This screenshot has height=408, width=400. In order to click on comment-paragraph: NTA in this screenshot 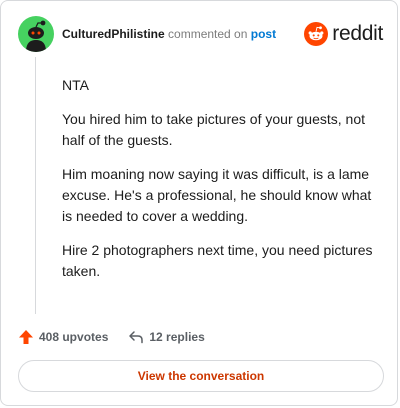, I will do `click(75, 85)`.